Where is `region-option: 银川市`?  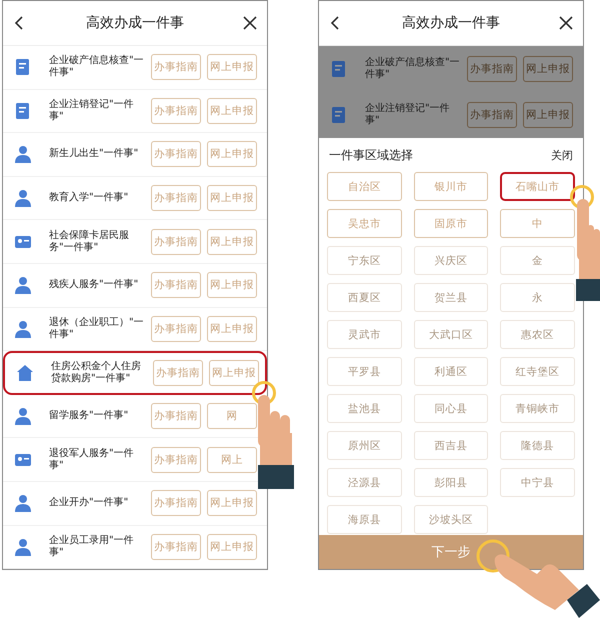
region-option: 银川市 is located at coordinates (451, 186).